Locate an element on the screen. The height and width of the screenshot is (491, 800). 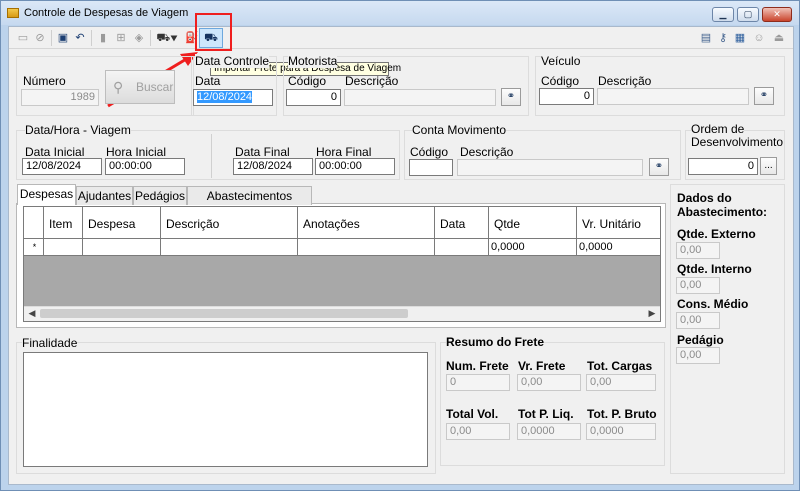
motorista-descricao-label: Descrição is located at coordinates (372, 81).